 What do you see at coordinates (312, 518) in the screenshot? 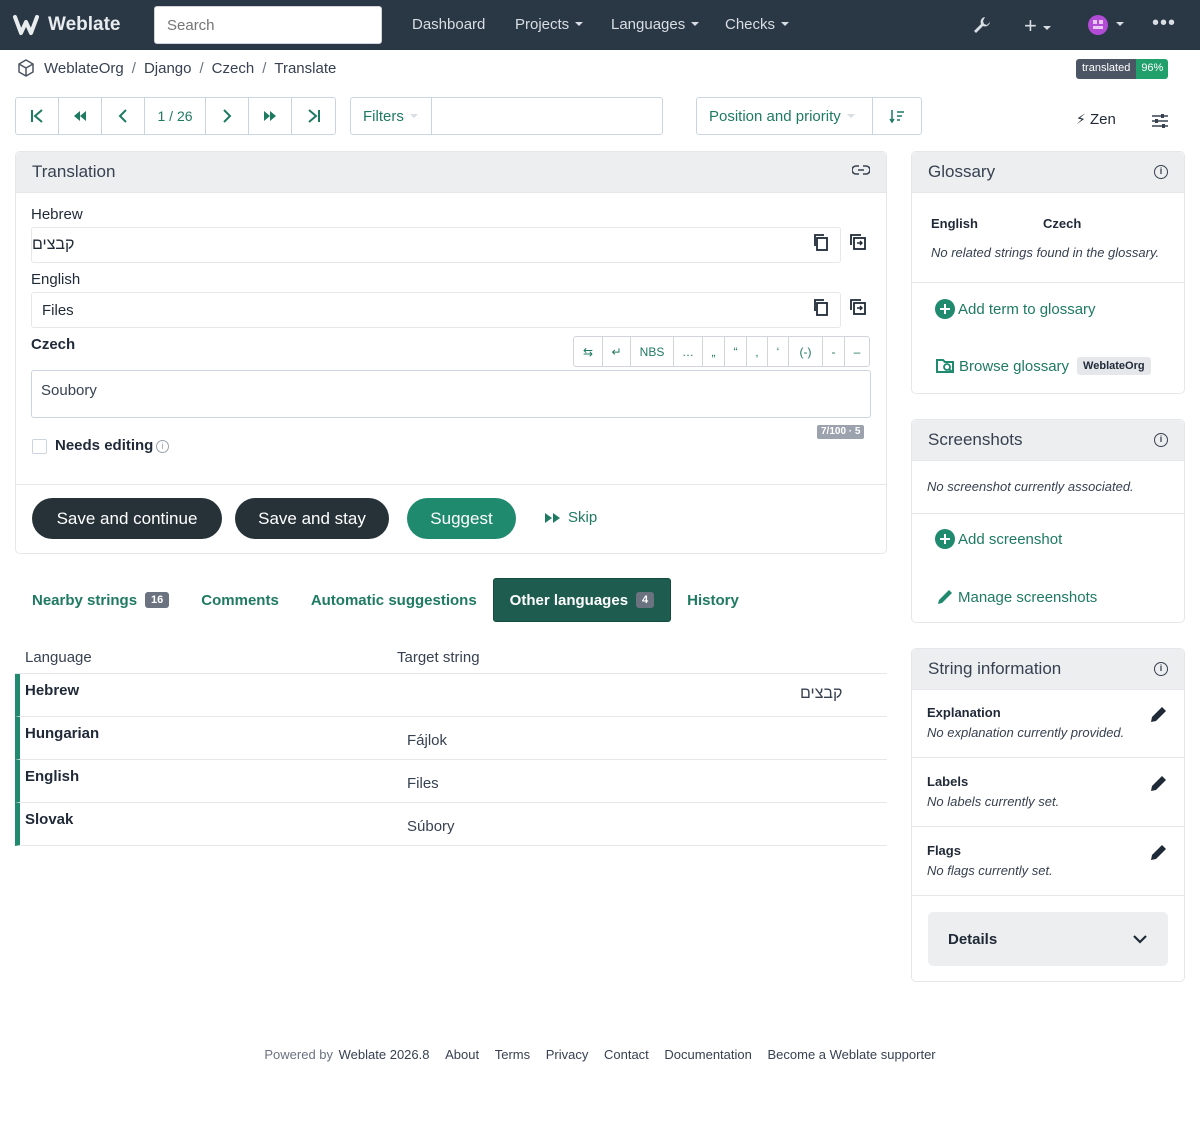
I see `save-stay-button: Save and stay` at bounding box center [312, 518].